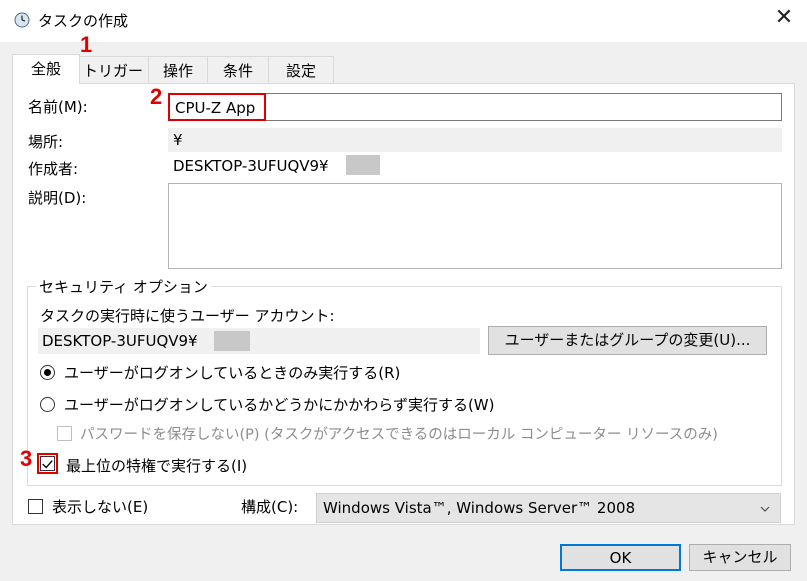 This screenshot has height=581, width=807. I want to click on ok-button-label: OK, so click(620, 558).